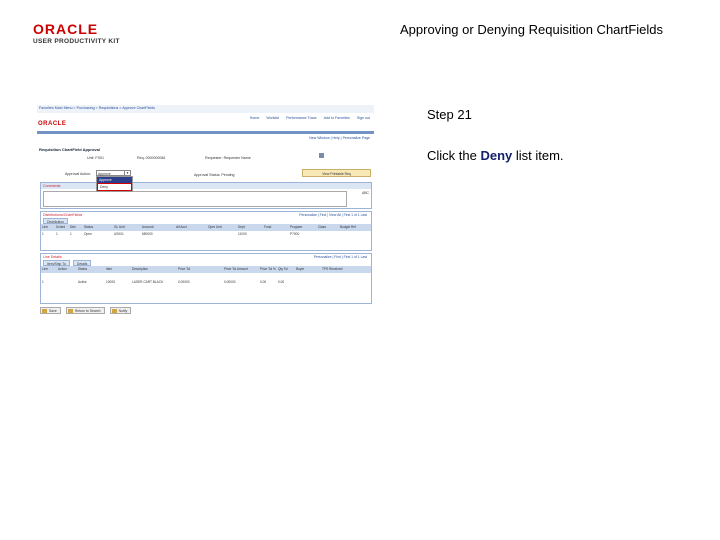  What do you see at coordinates (300, 269) in the screenshot?
I see `col-buyer: Buyer` at bounding box center [300, 269].